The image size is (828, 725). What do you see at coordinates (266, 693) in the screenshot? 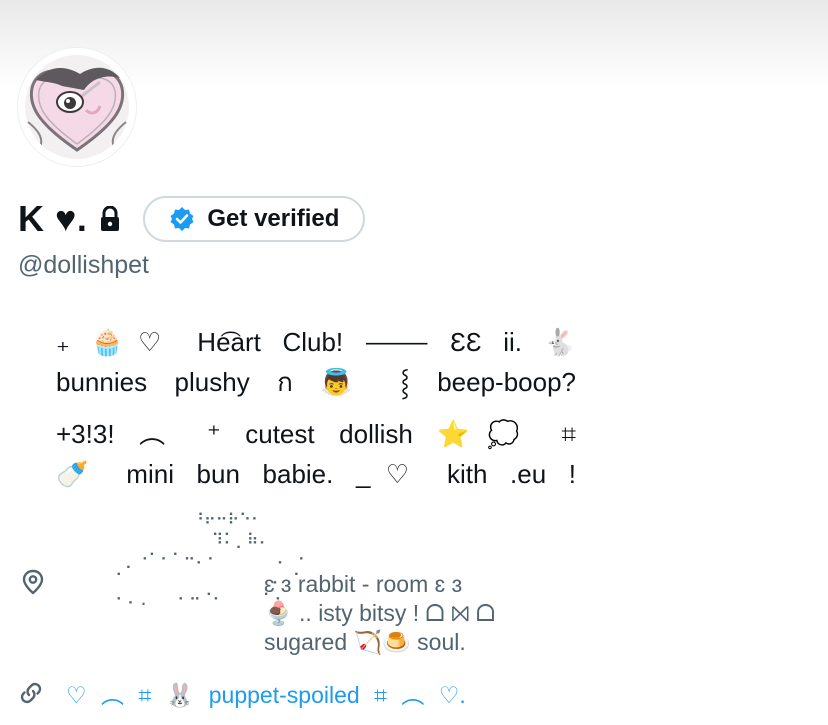
I see `website-link: ♡ ︵ ⌗ 🐰 puppet-spoiled ⌗ ︵ ♡.` at bounding box center [266, 693].